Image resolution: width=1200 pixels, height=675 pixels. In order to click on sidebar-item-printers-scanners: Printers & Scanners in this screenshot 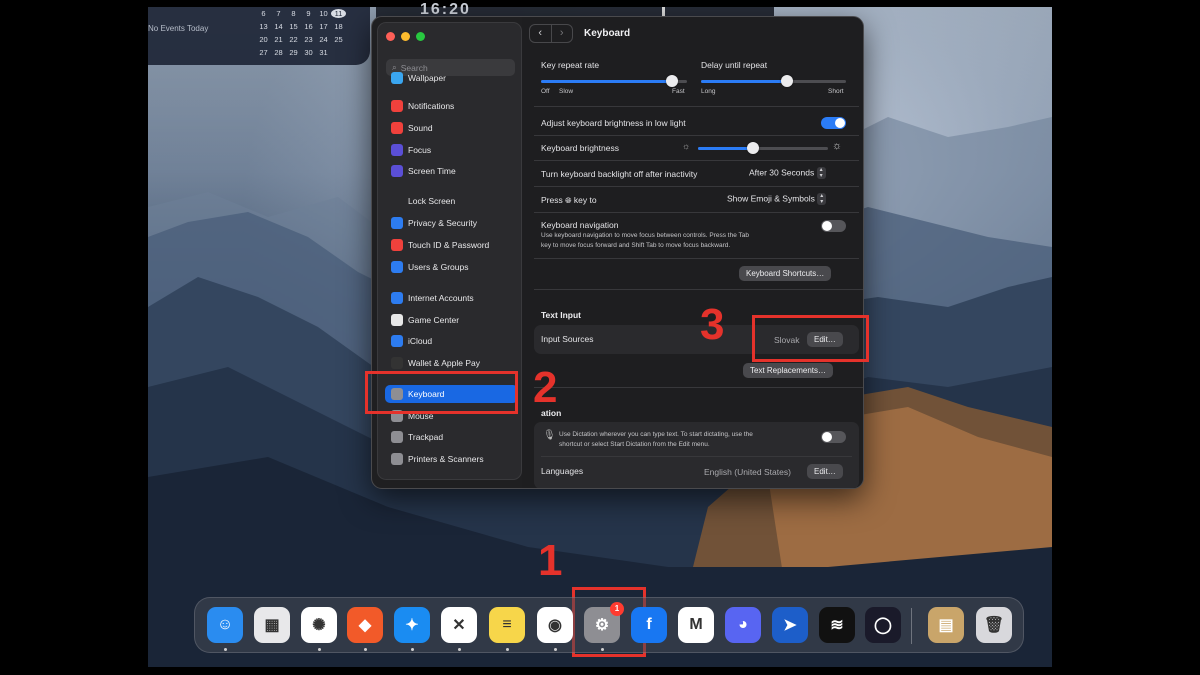, I will do `click(451, 459)`.